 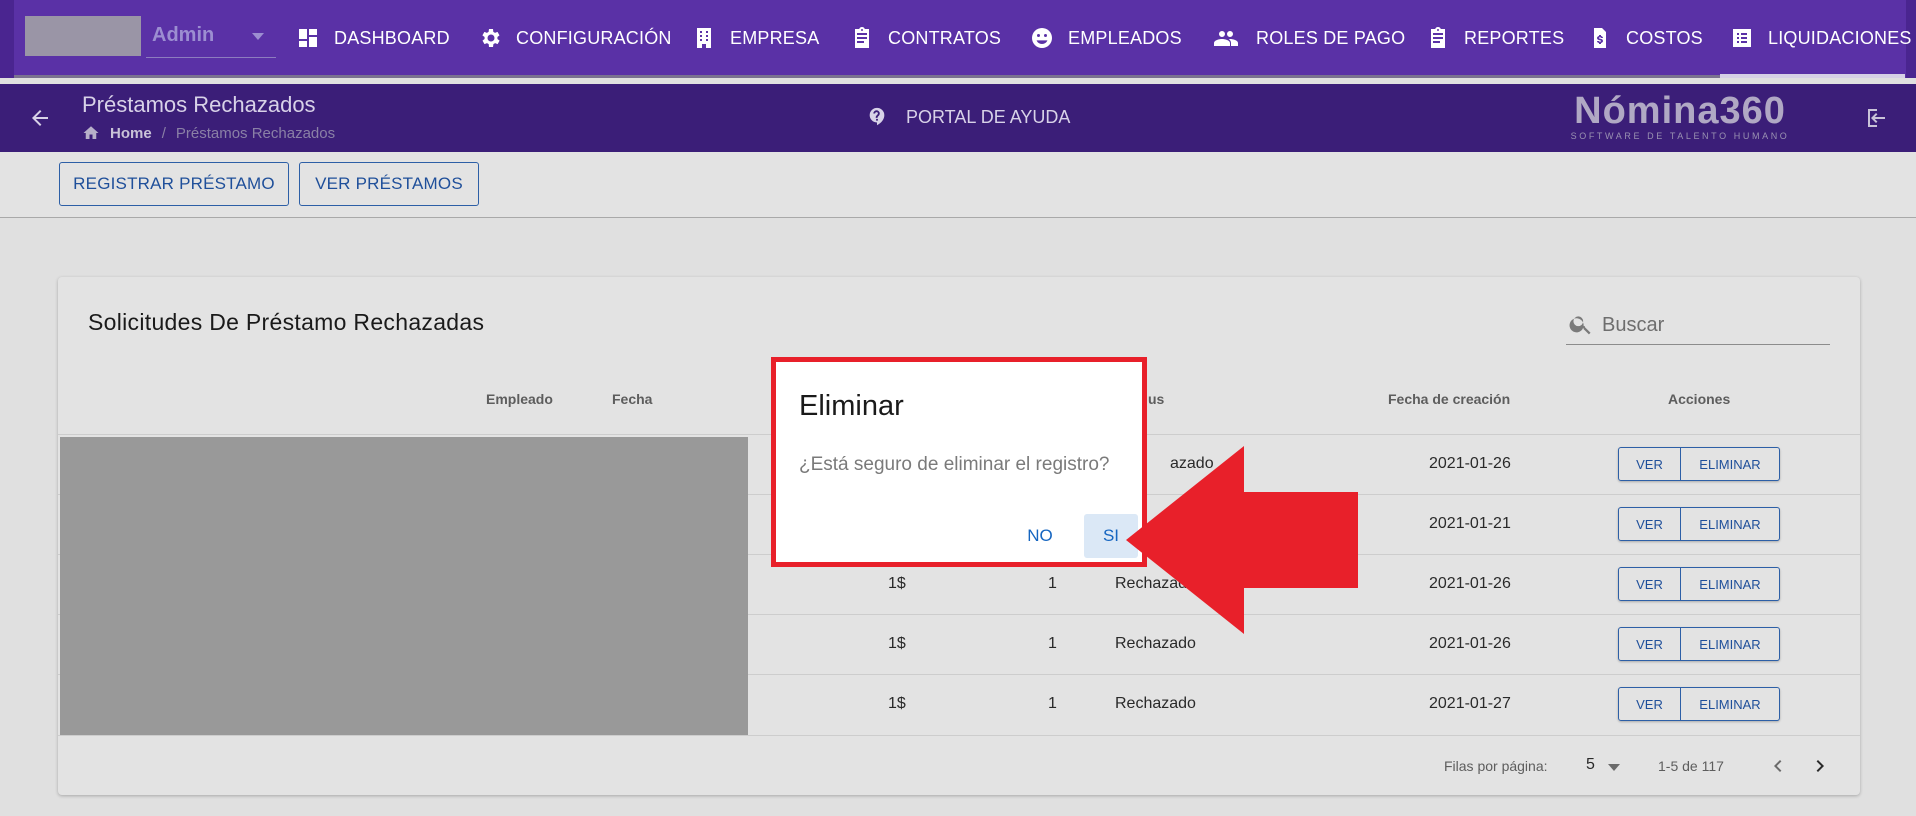 I want to click on avatar, so click(x=83, y=36).